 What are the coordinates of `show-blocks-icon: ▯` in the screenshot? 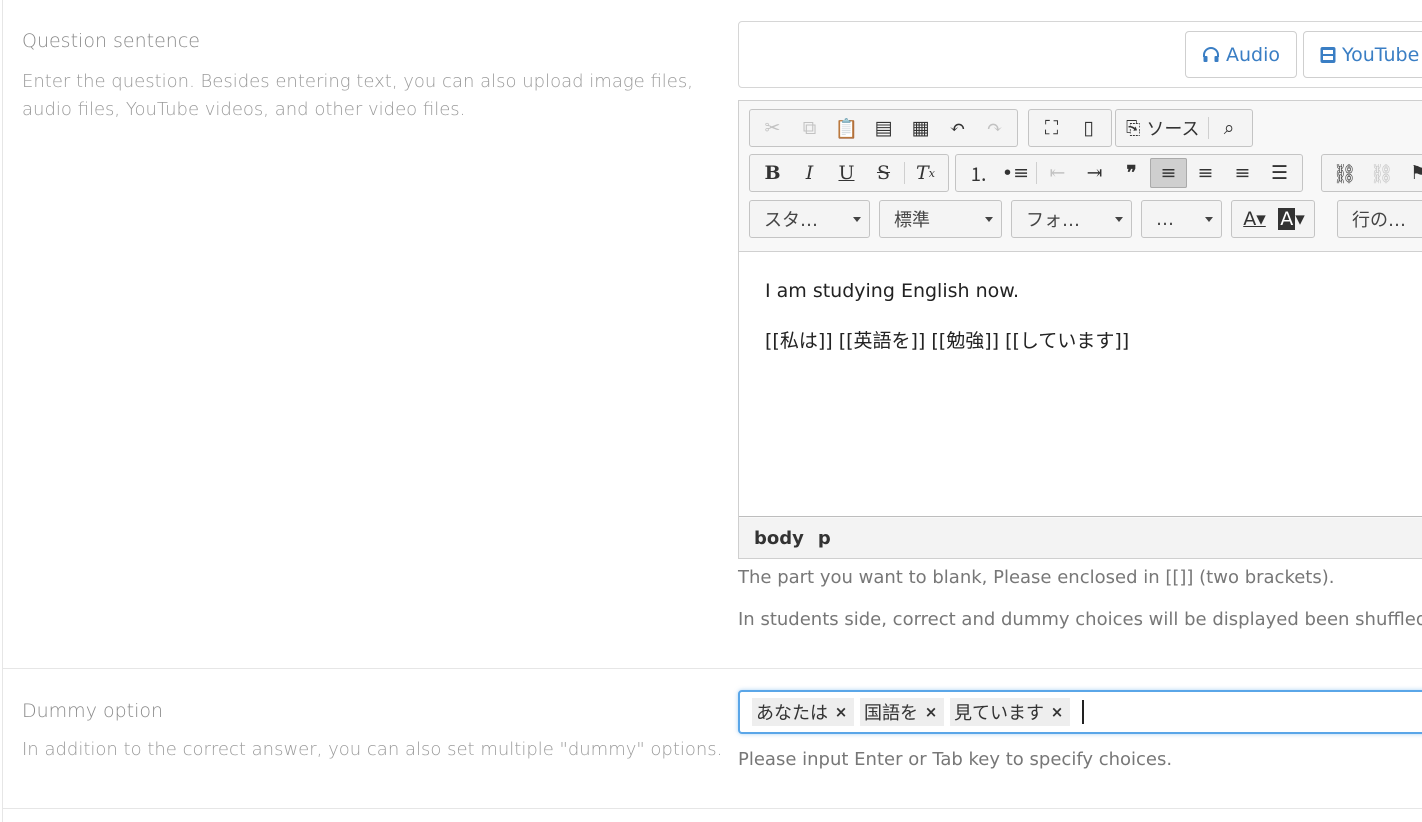 It's located at (1088, 128).